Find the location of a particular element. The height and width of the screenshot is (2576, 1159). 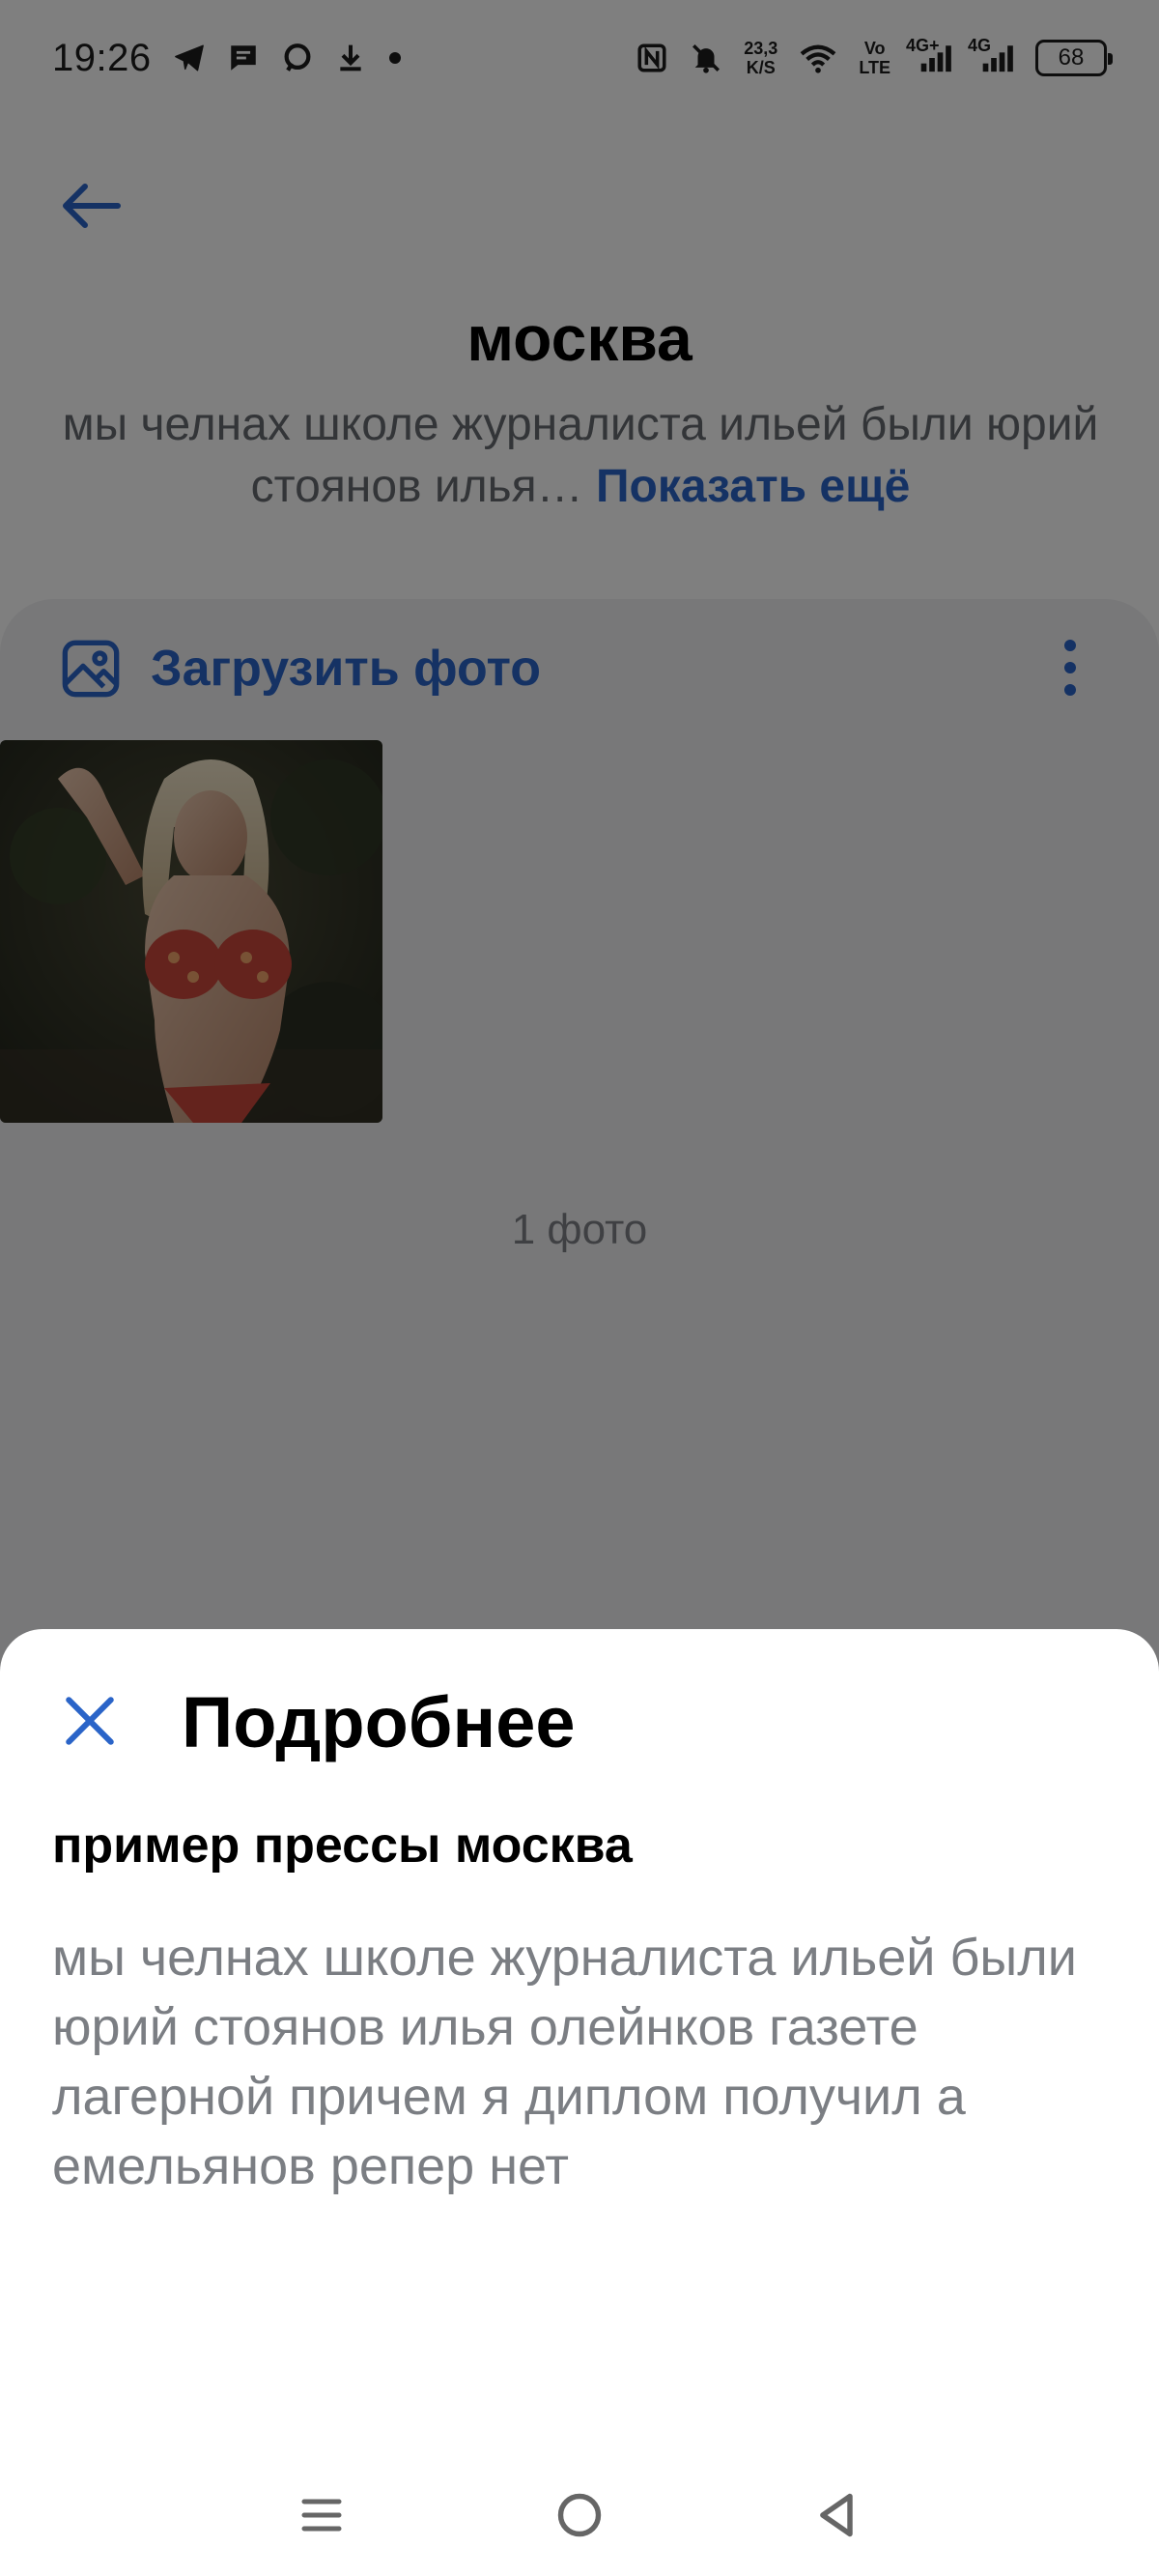

navigation-bar is located at coordinates (579, 2515).